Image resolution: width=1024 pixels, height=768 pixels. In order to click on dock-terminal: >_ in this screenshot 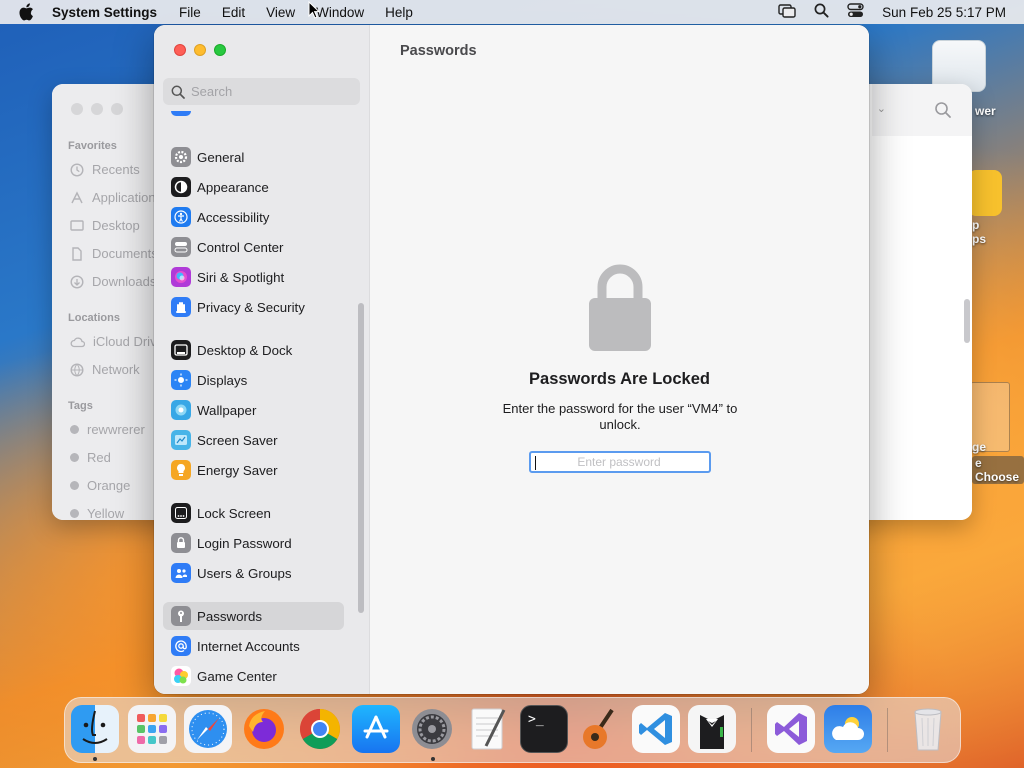, I will do `click(544, 729)`.